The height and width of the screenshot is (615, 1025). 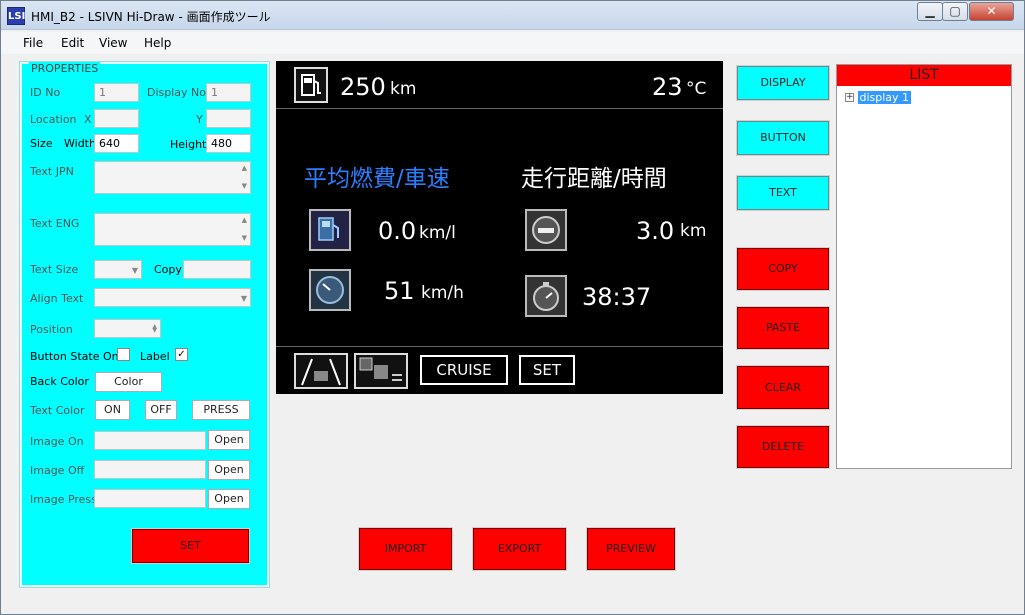 What do you see at coordinates (150, 498) in the screenshot?
I see `image-press-field` at bounding box center [150, 498].